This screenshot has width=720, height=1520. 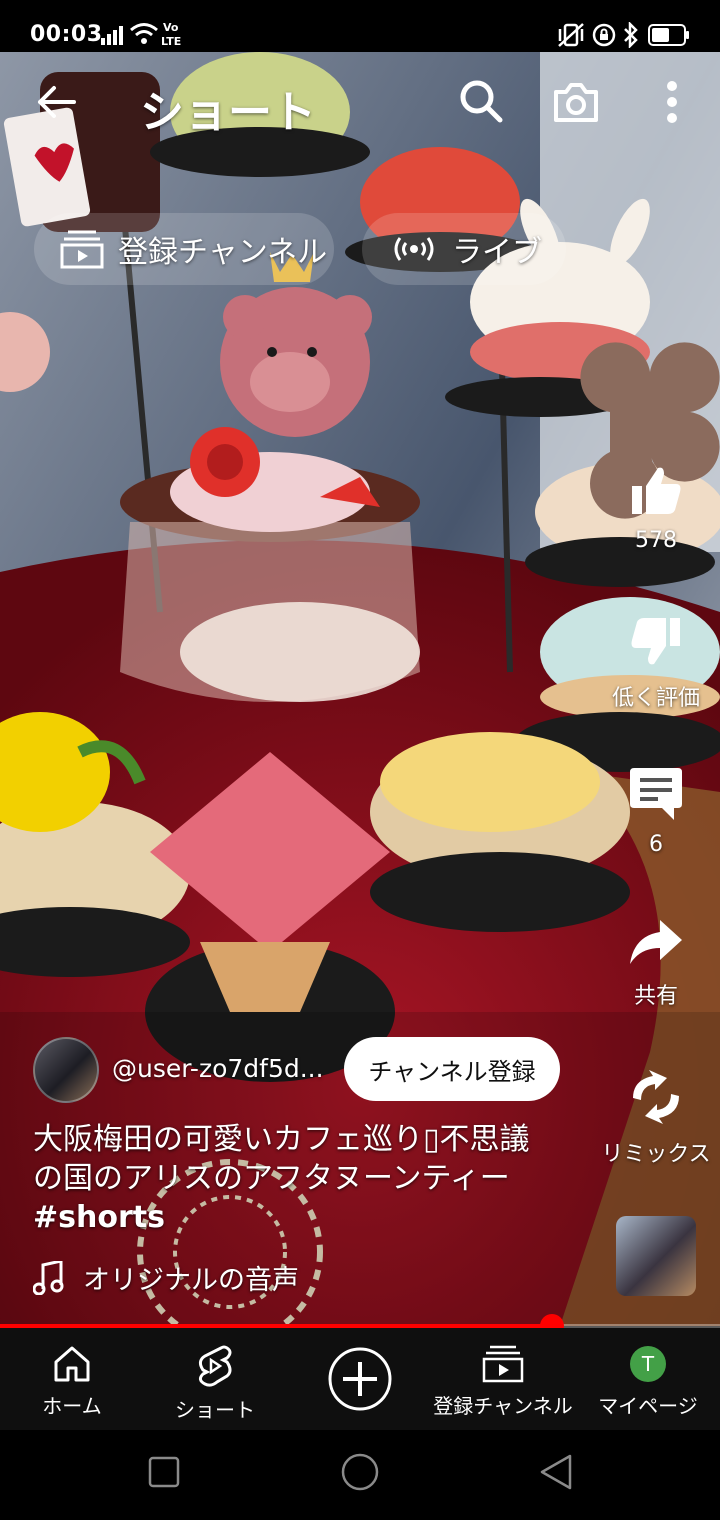 I want to click on caption-hashtag: #shorts, so click(x=313, y=1217).